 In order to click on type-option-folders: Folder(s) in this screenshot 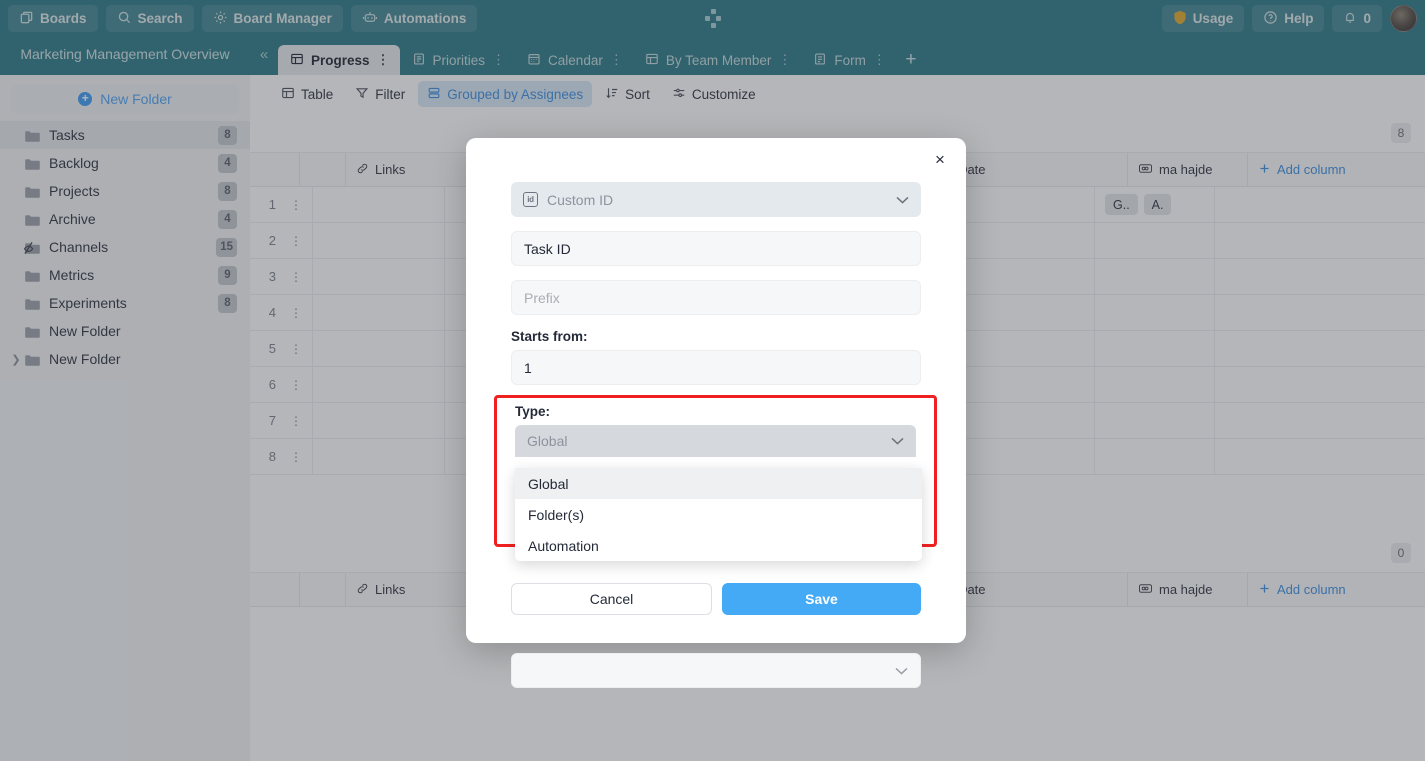, I will do `click(718, 514)`.